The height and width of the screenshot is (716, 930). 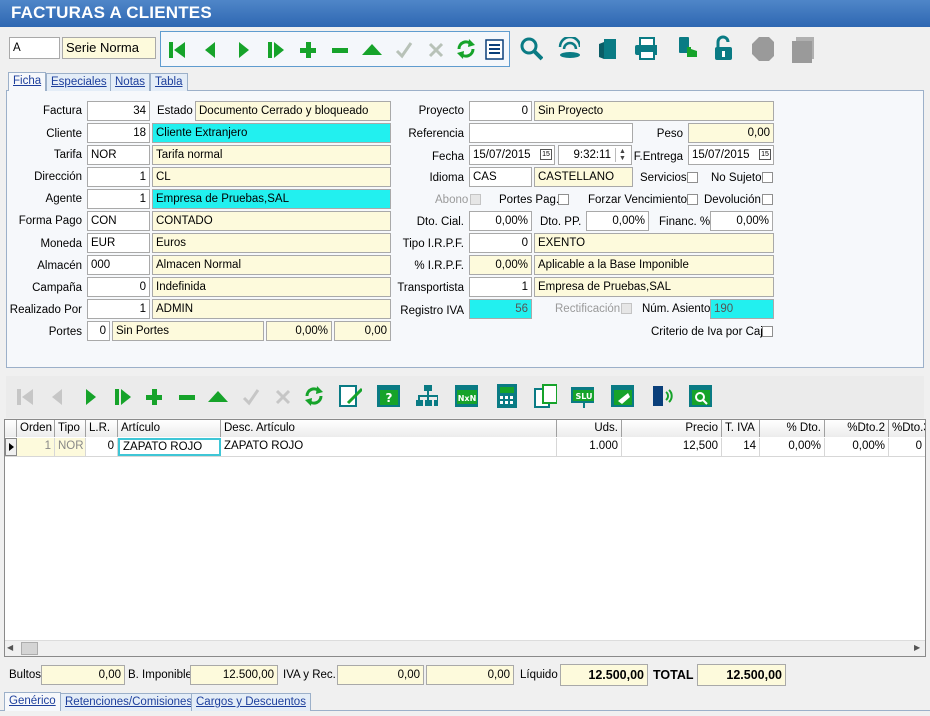 I want to click on edit-line-icon, so click(x=218, y=397).